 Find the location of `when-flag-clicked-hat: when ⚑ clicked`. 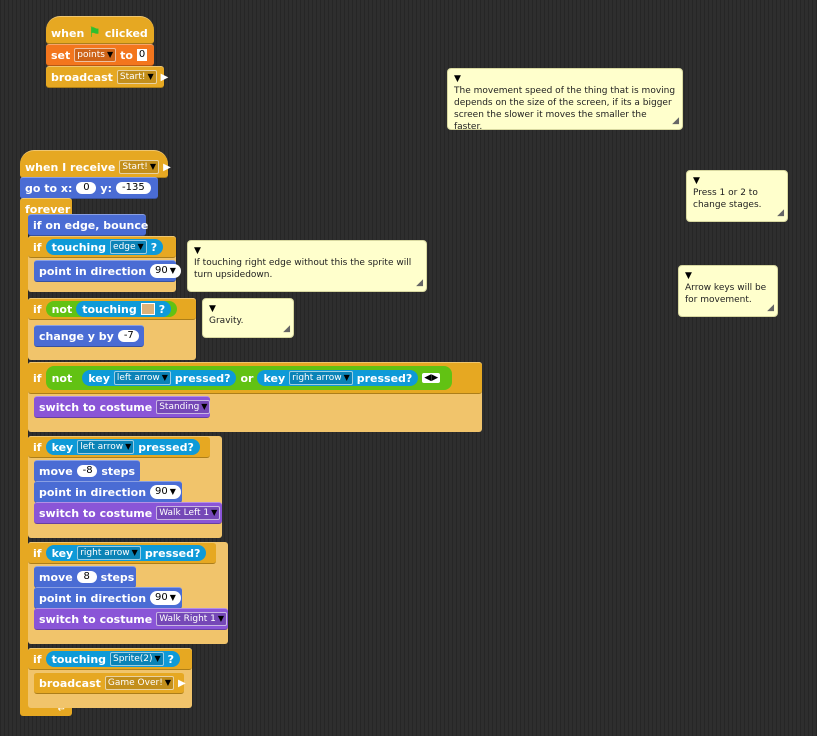

when-flag-clicked-hat: when ⚑ clicked is located at coordinates (100, 30).